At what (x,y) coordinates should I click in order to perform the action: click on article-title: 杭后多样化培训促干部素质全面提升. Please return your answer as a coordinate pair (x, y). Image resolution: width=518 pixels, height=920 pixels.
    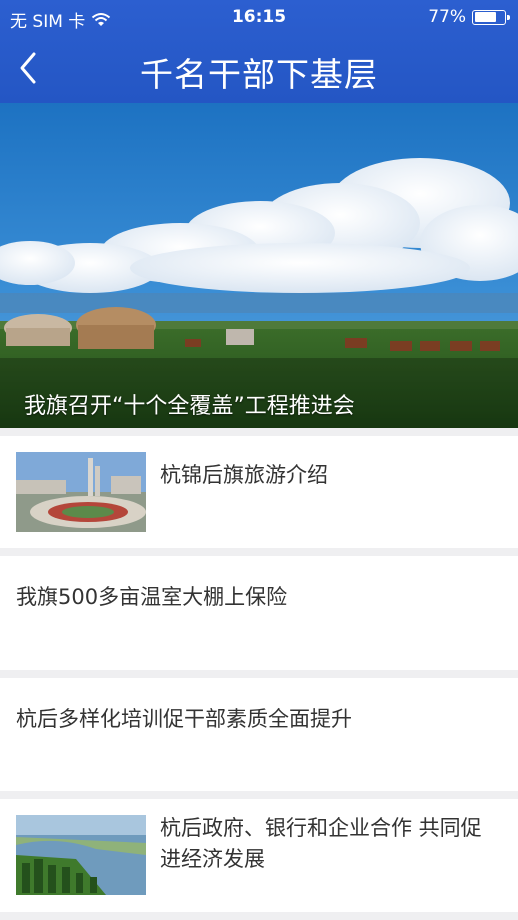
    Looking at the image, I should click on (184, 719).